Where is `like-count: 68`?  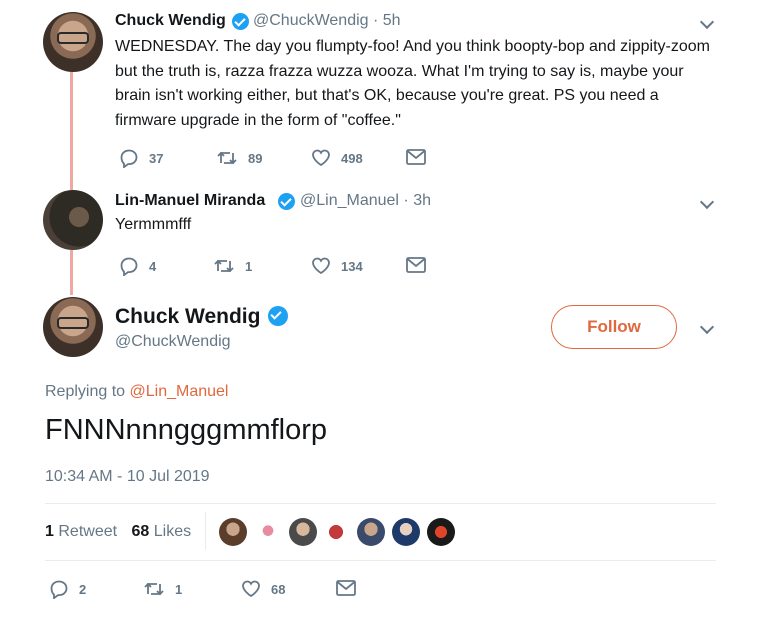
like-count: 68 is located at coordinates (278, 589).